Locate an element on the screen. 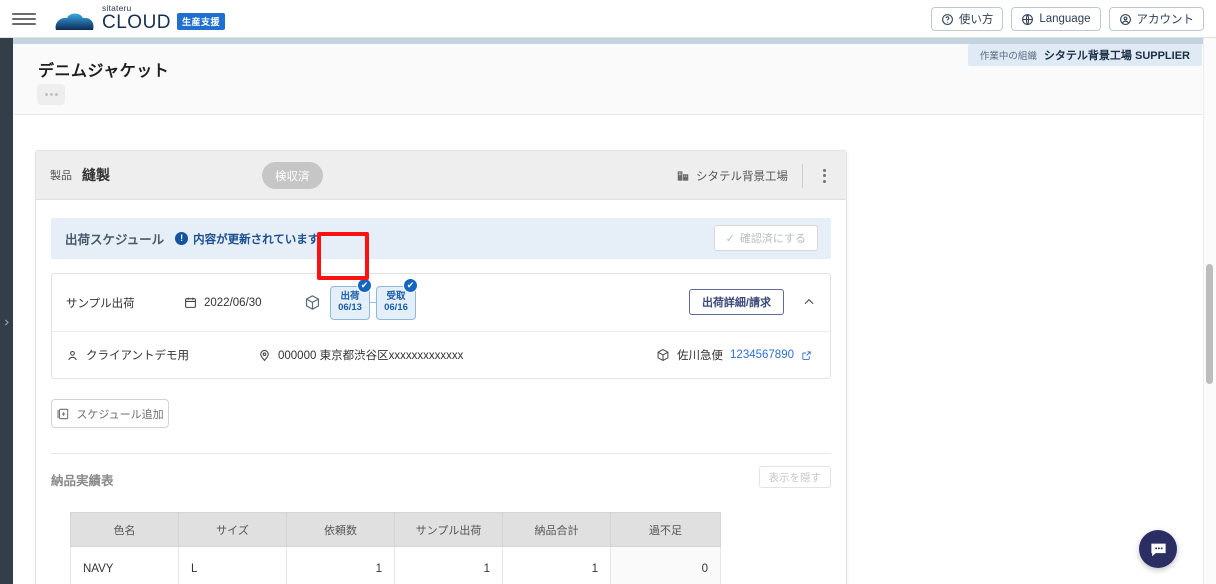 This screenshot has width=1216, height=584. cell-requested: 1 is located at coordinates (340, 565).